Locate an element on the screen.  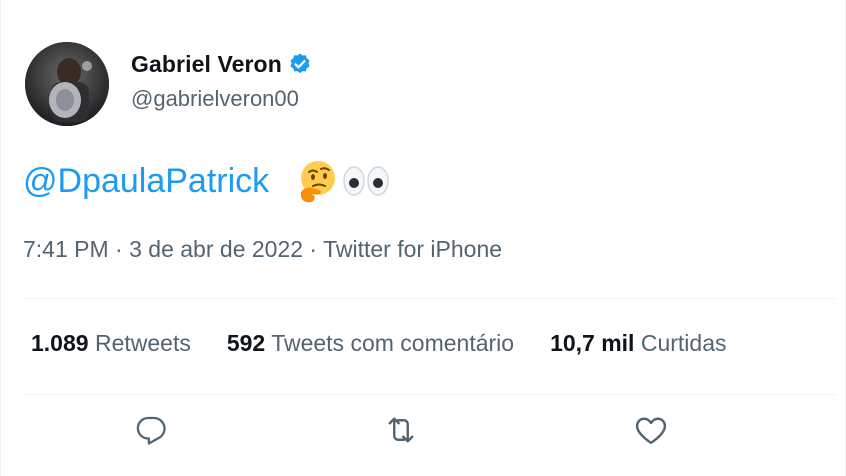
tweet-header: Gabriel Veron @gabrielveron00 is located at coordinates (168, 84).